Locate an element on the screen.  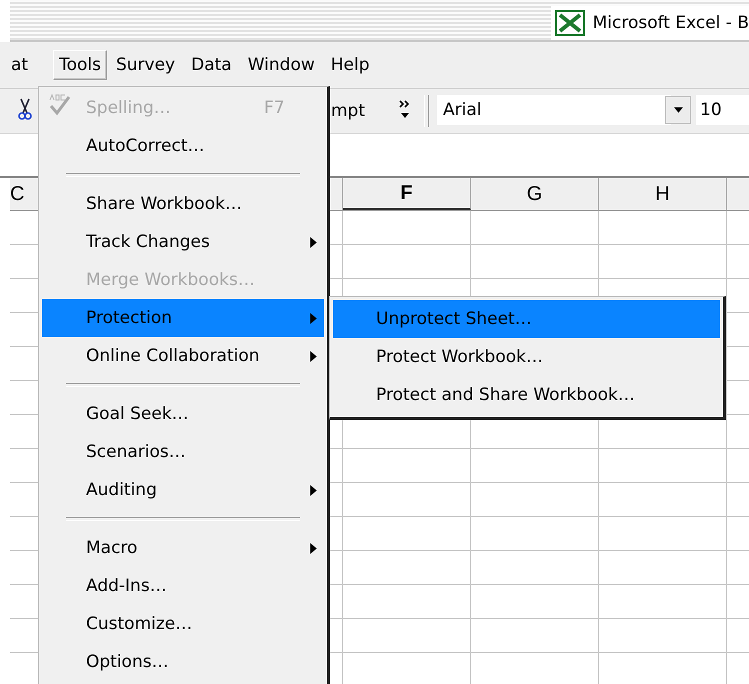
menu-item: Track Changes is located at coordinates (183, 242).